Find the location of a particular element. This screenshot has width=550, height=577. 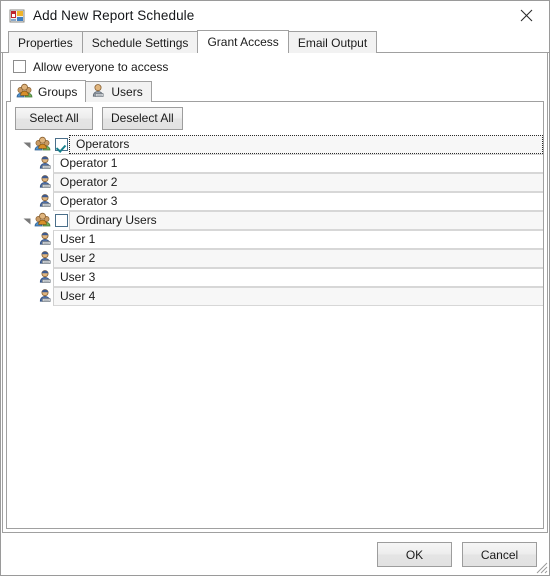

tree-item-row: User 1 is located at coordinates (275, 239).